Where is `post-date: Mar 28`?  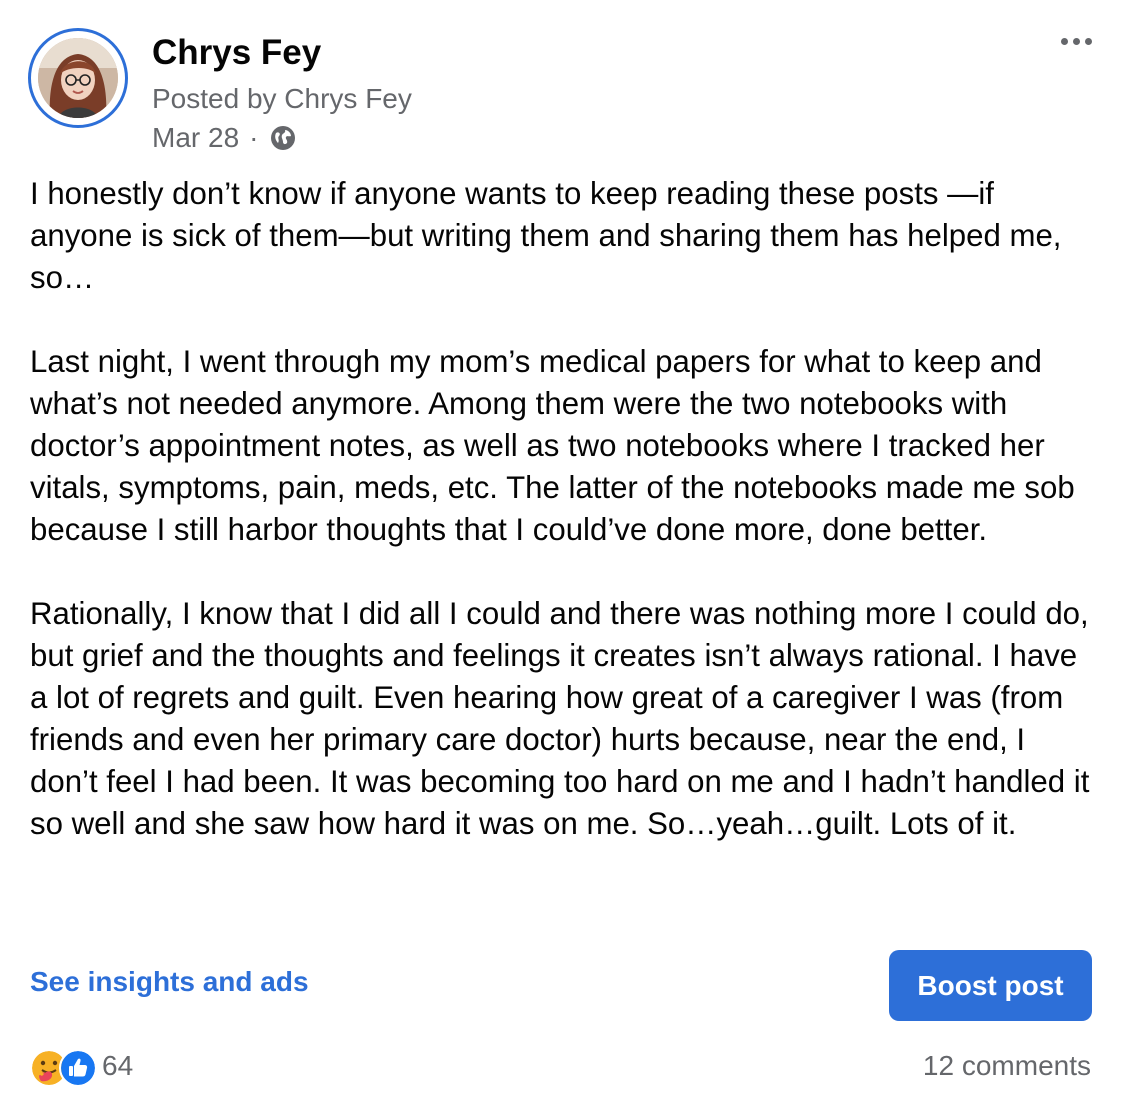 post-date: Mar 28 is located at coordinates (195, 138).